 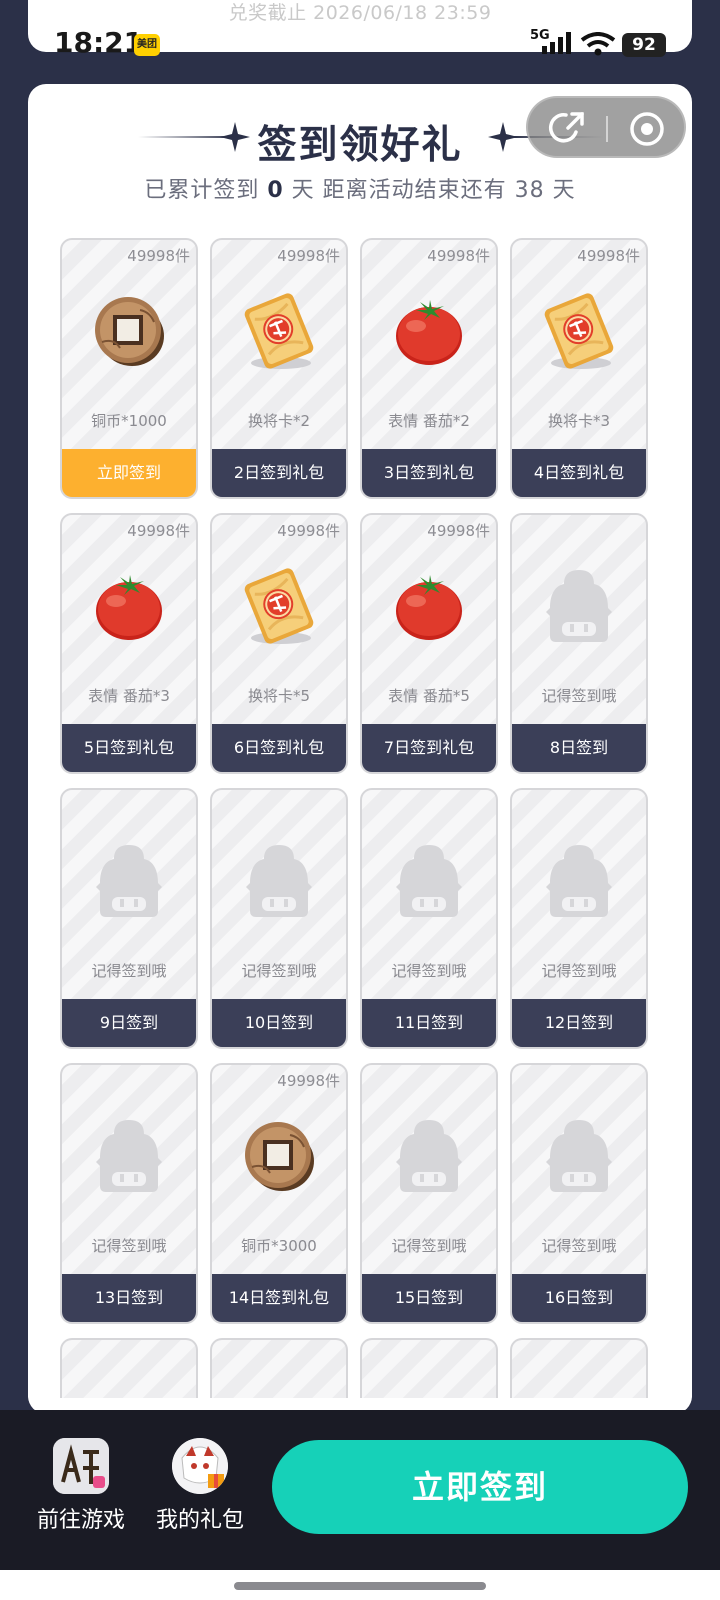 I want to click on sign-in-today-button: 立即签到, so click(x=129, y=473).